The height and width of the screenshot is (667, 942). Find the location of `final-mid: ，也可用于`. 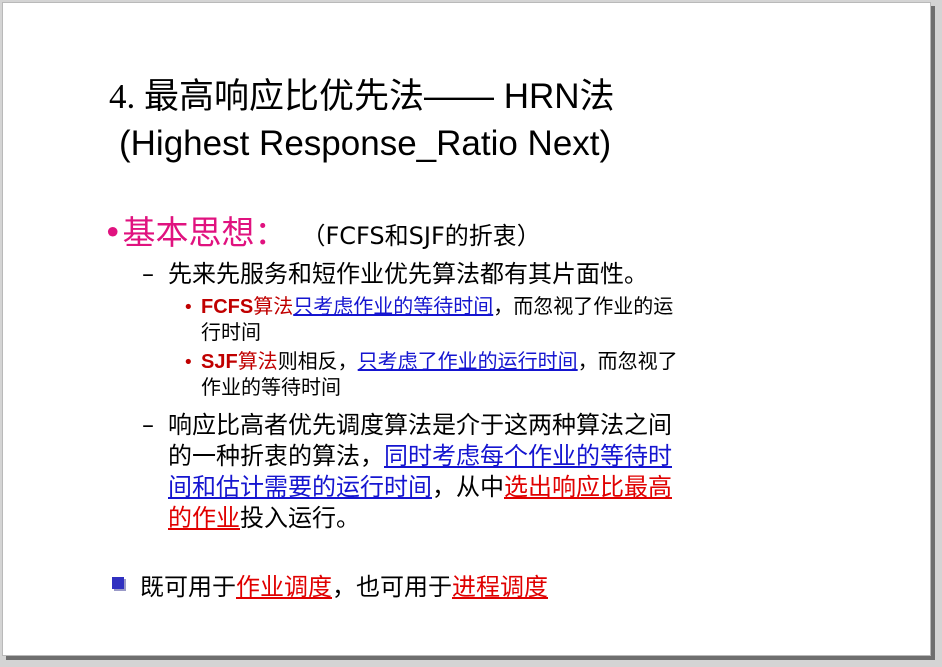

final-mid: ，也可用于 is located at coordinates (392, 587).